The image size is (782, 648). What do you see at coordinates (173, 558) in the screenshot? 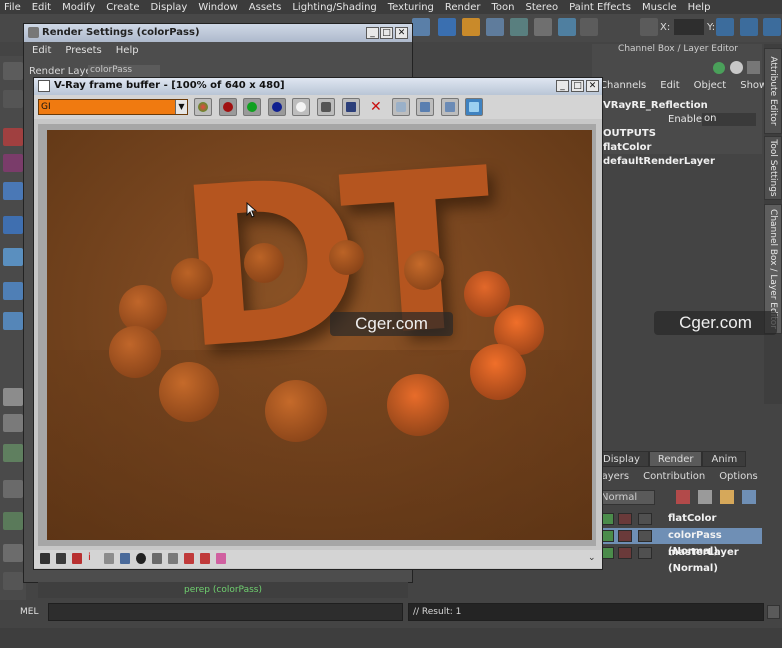
I see `lut-icon` at bounding box center [173, 558].